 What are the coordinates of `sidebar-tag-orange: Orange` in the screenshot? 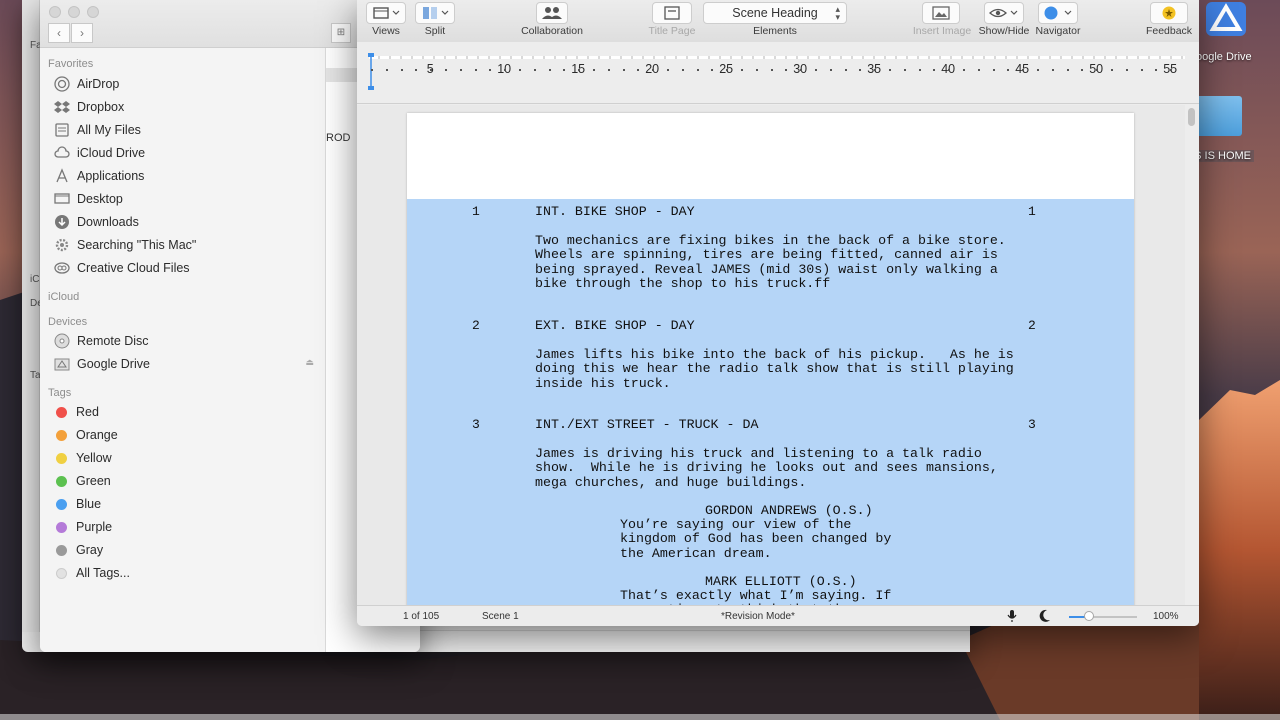 It's located at (86, 435).